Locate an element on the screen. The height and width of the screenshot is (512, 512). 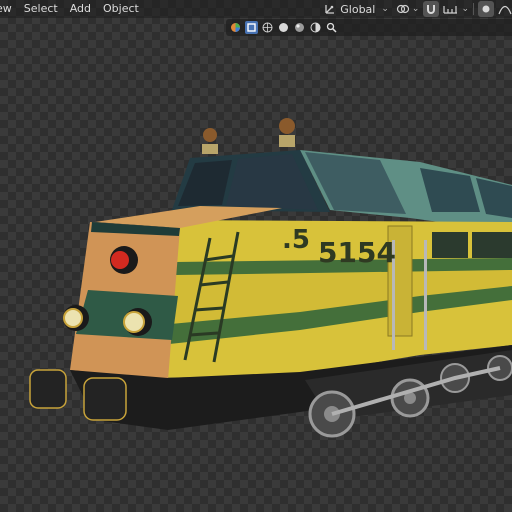
headlight-right-lens is located at coordinates (134, 322).